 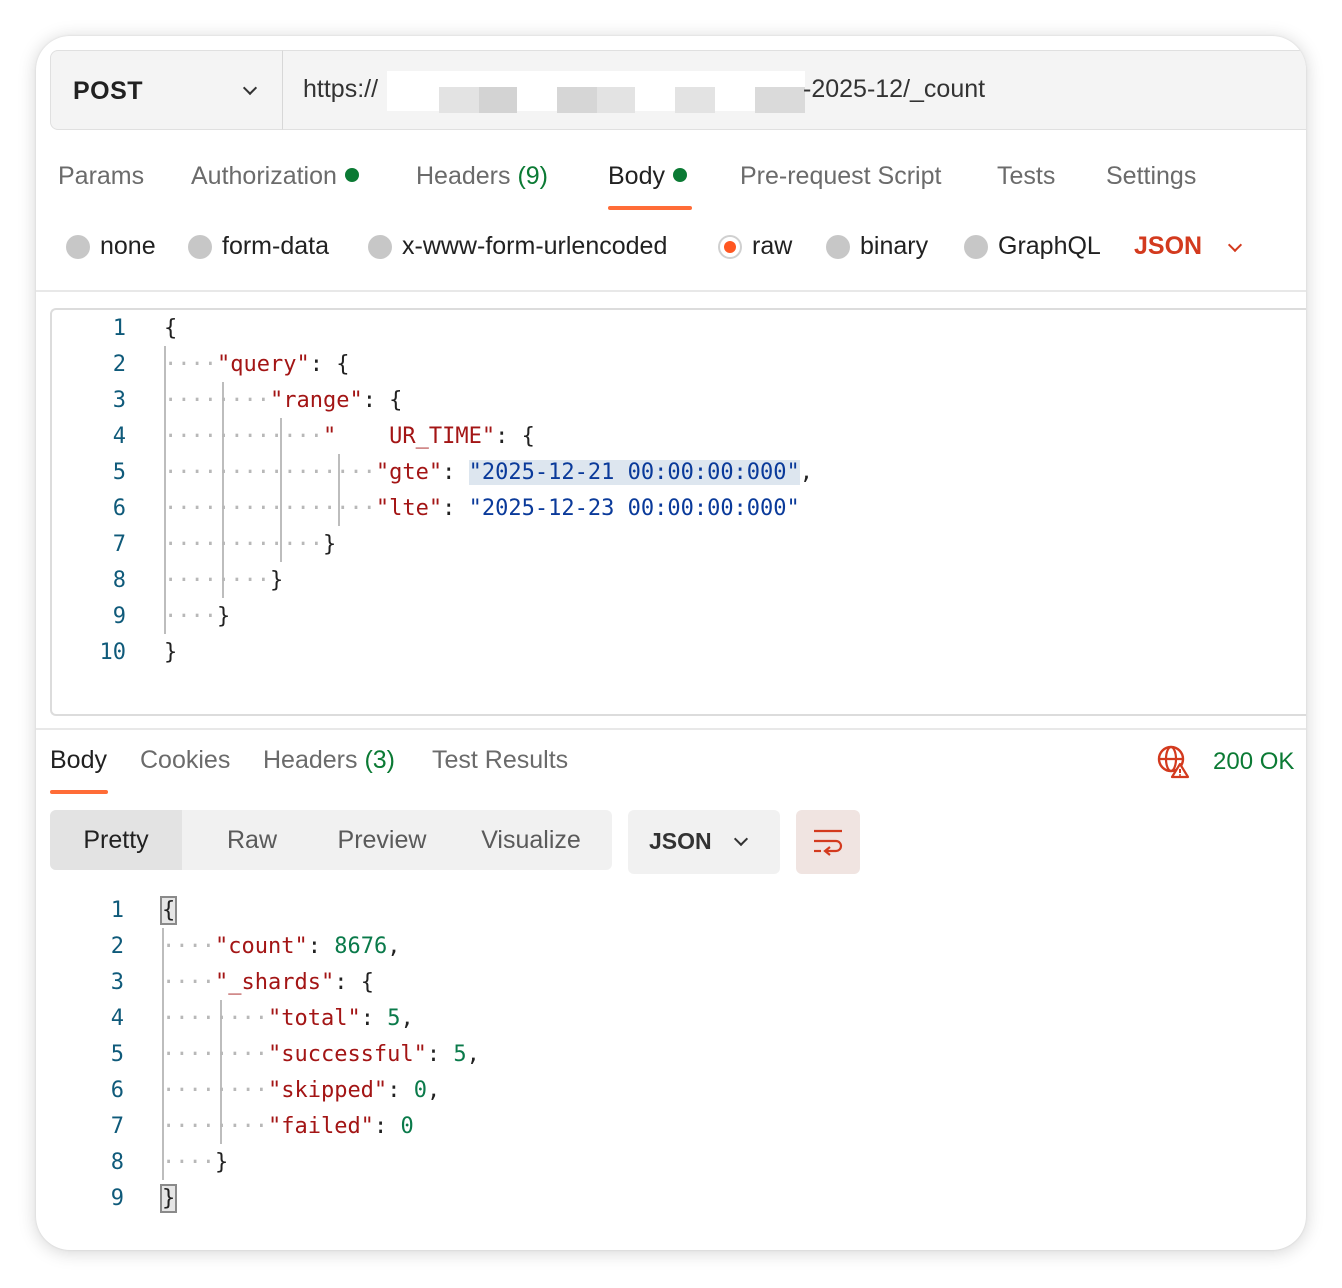 I want to click on tab-body: Body, so click(x=647, y=176).